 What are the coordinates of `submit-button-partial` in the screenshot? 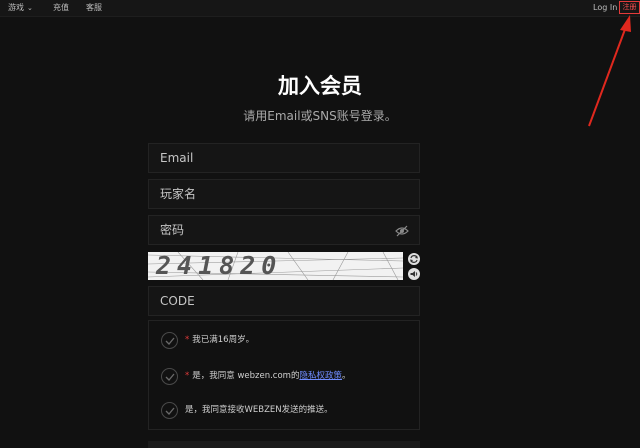 It's located at (284, 444).